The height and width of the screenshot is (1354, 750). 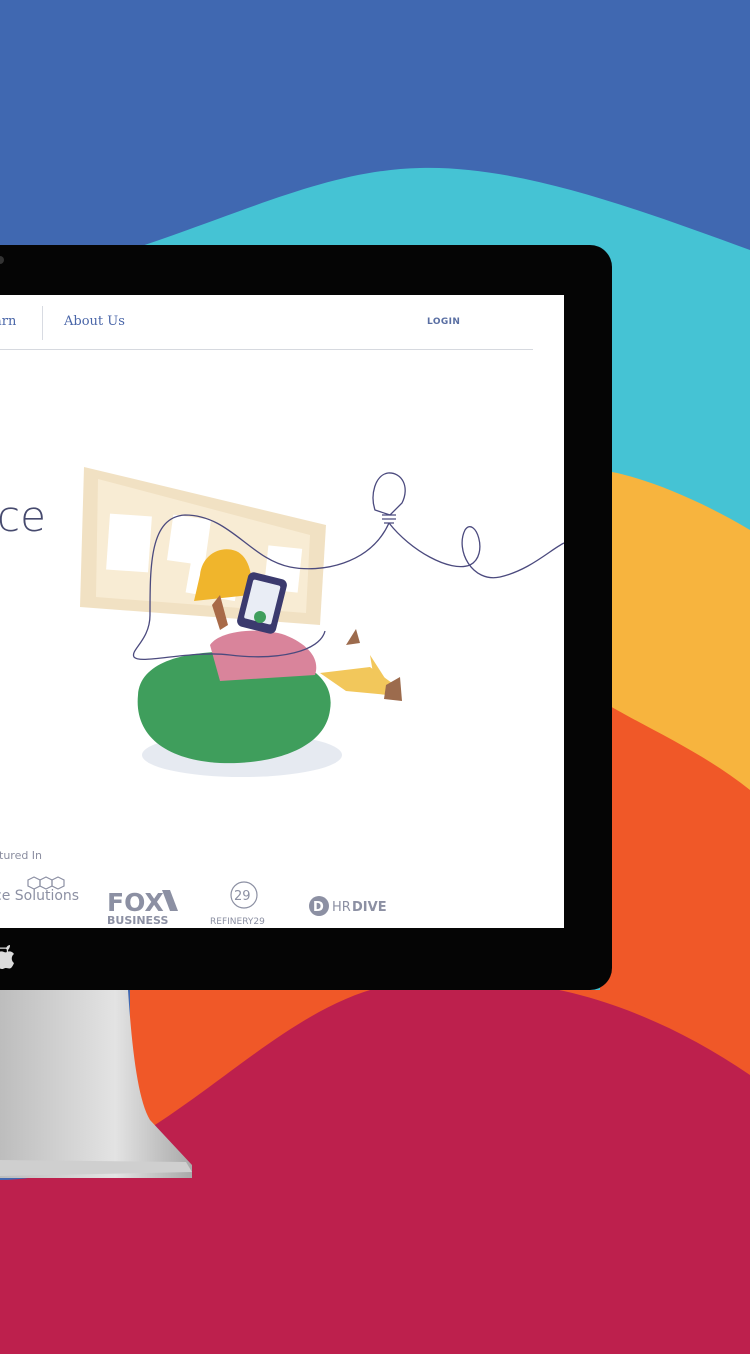 I want to click on refinery-label-text: REFINERY29, so click(x=237, y=922).